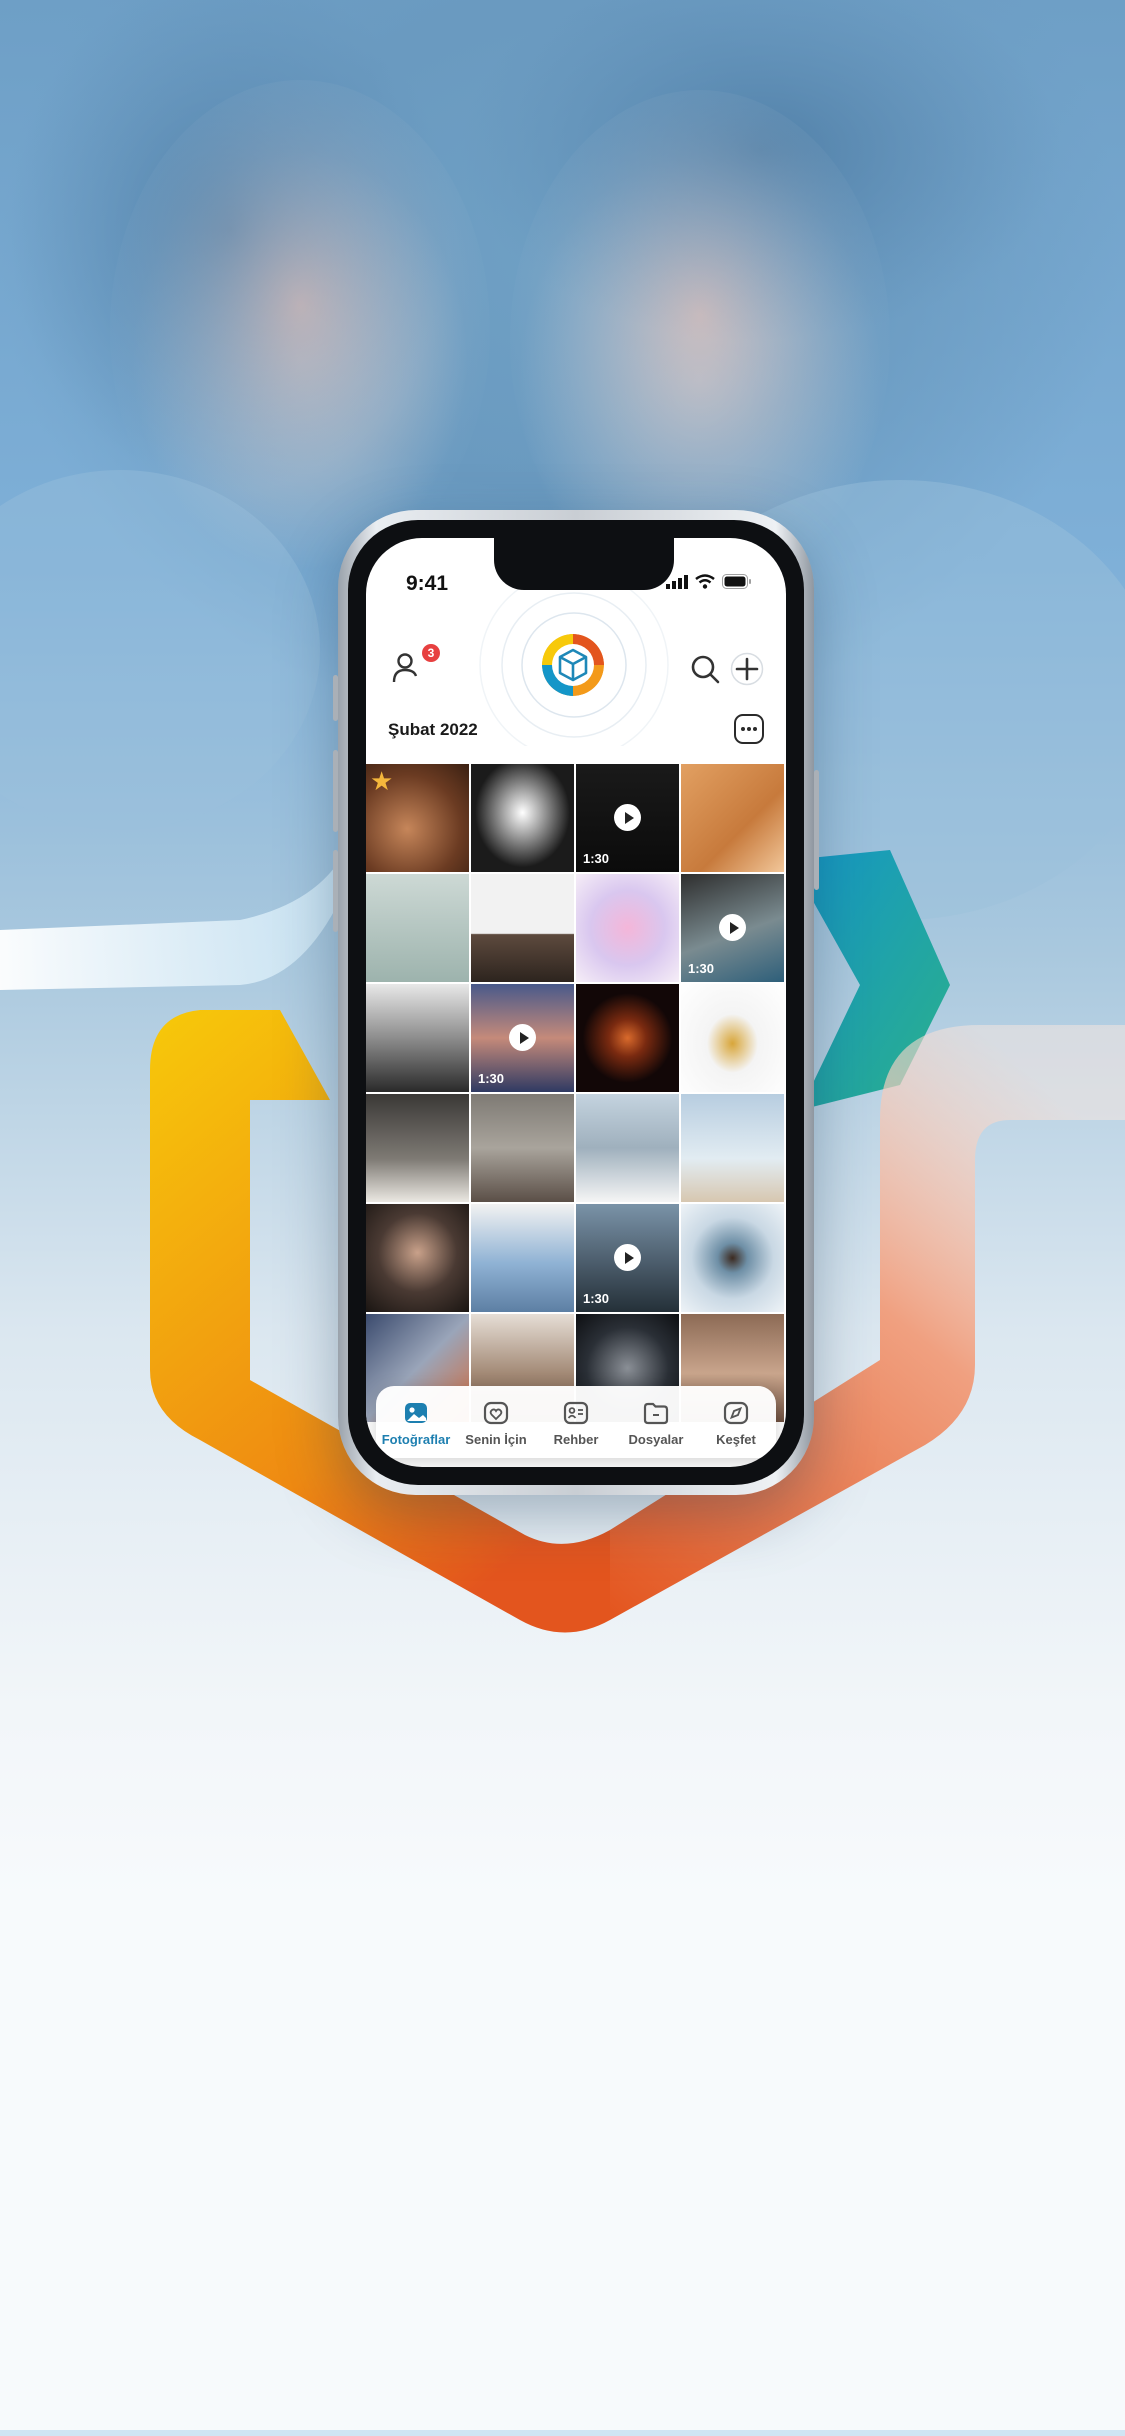 This screenshot has height=2436, width=1125. Describe the element at coordinates (562, 2433) in the screenshot. I see `bottom-divider` at that location.